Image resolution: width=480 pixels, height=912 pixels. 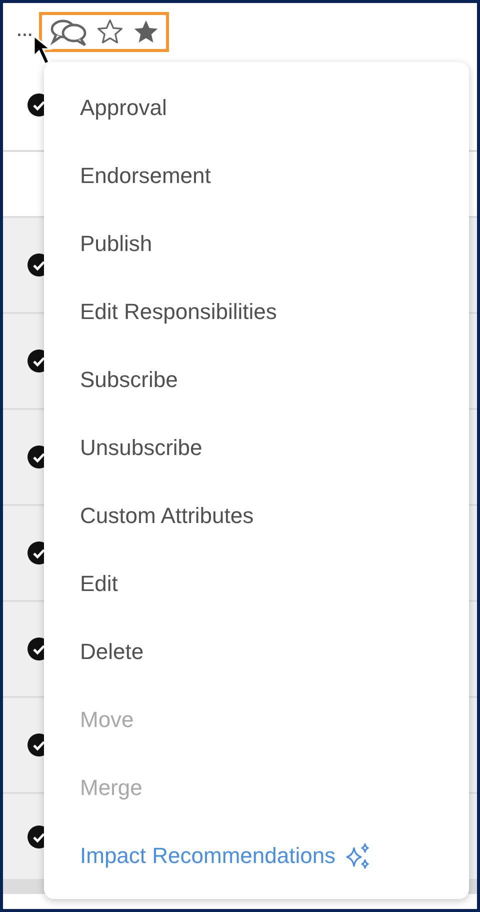 I want to click on menu-item: Unsubscribe, so click(x=256, y=448).